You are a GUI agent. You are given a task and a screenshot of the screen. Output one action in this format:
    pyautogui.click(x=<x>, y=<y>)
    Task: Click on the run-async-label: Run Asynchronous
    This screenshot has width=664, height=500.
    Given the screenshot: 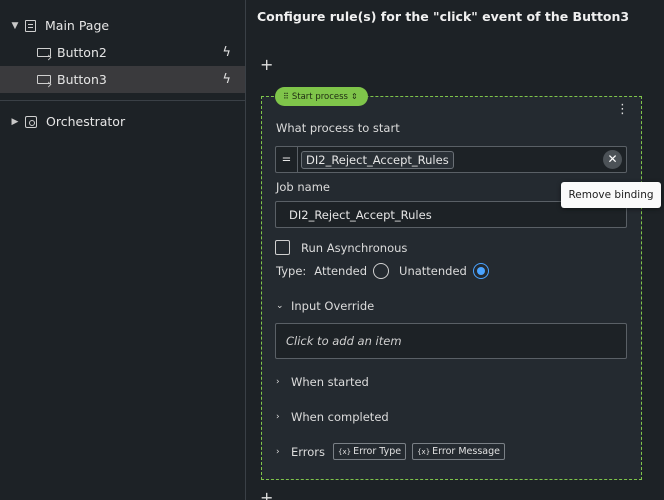 What is the action you would take?
    pyautogui.click(x=354, y=248)
    